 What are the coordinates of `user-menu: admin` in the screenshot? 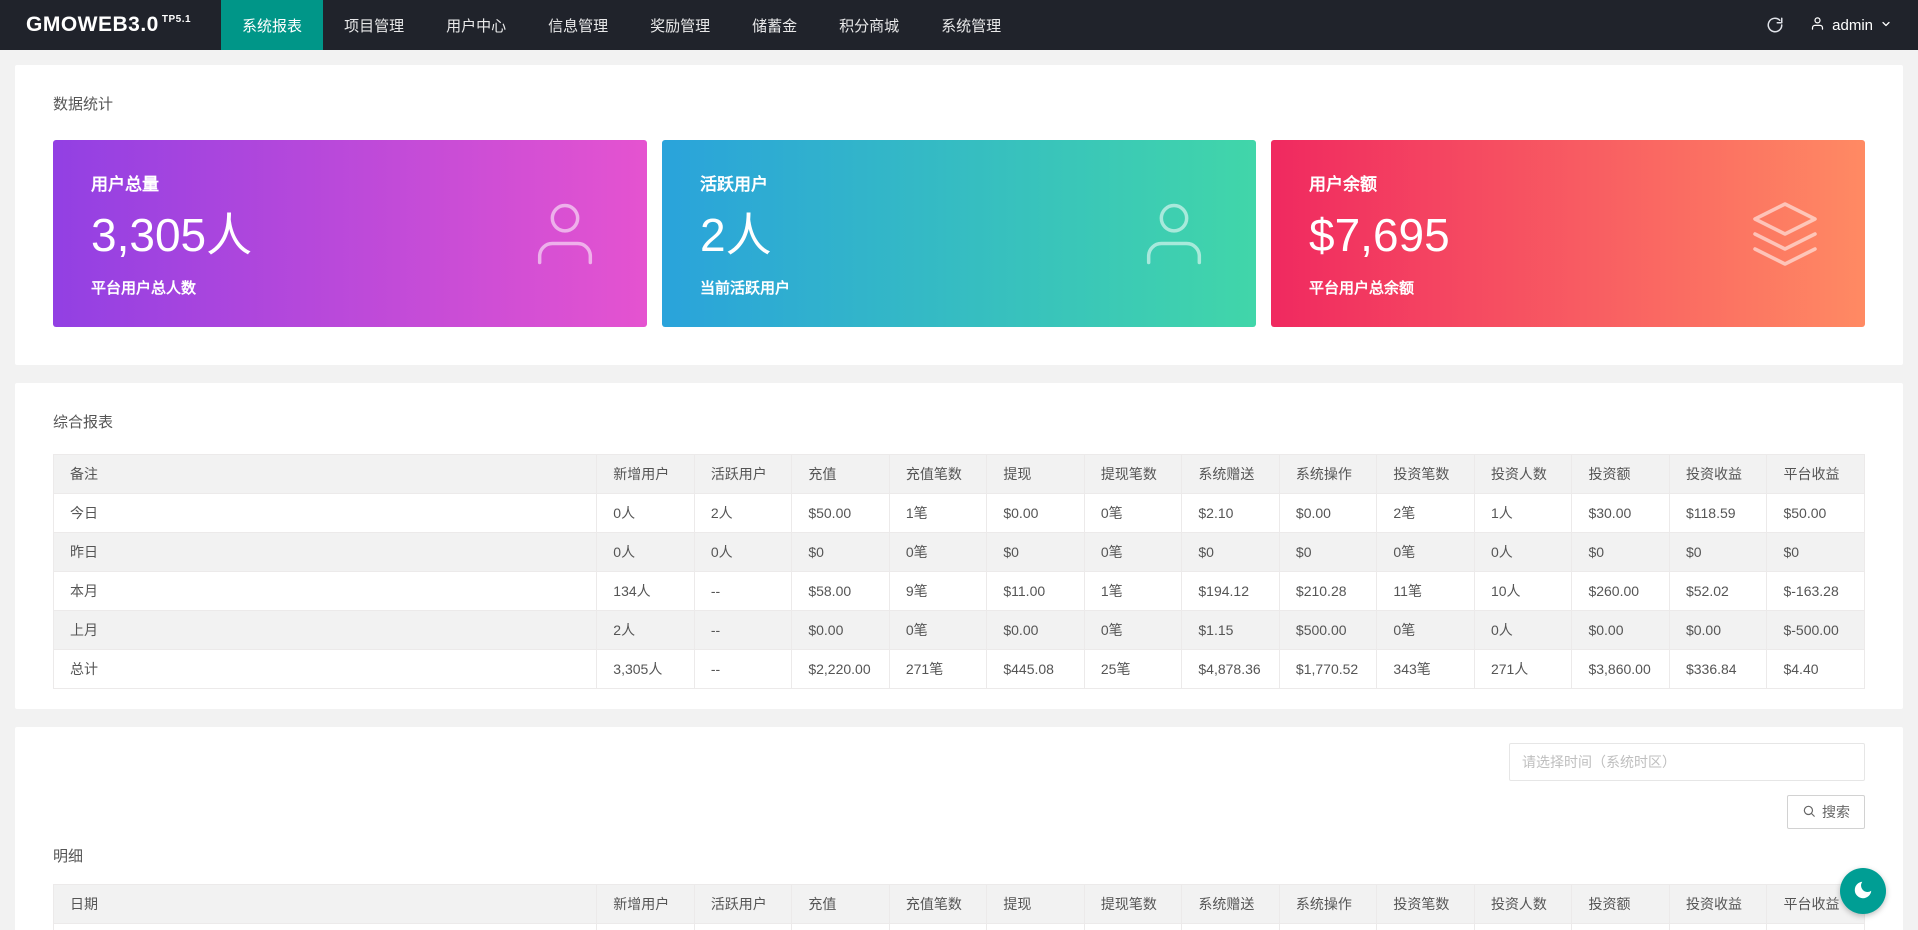 It's located at (1851, 25).